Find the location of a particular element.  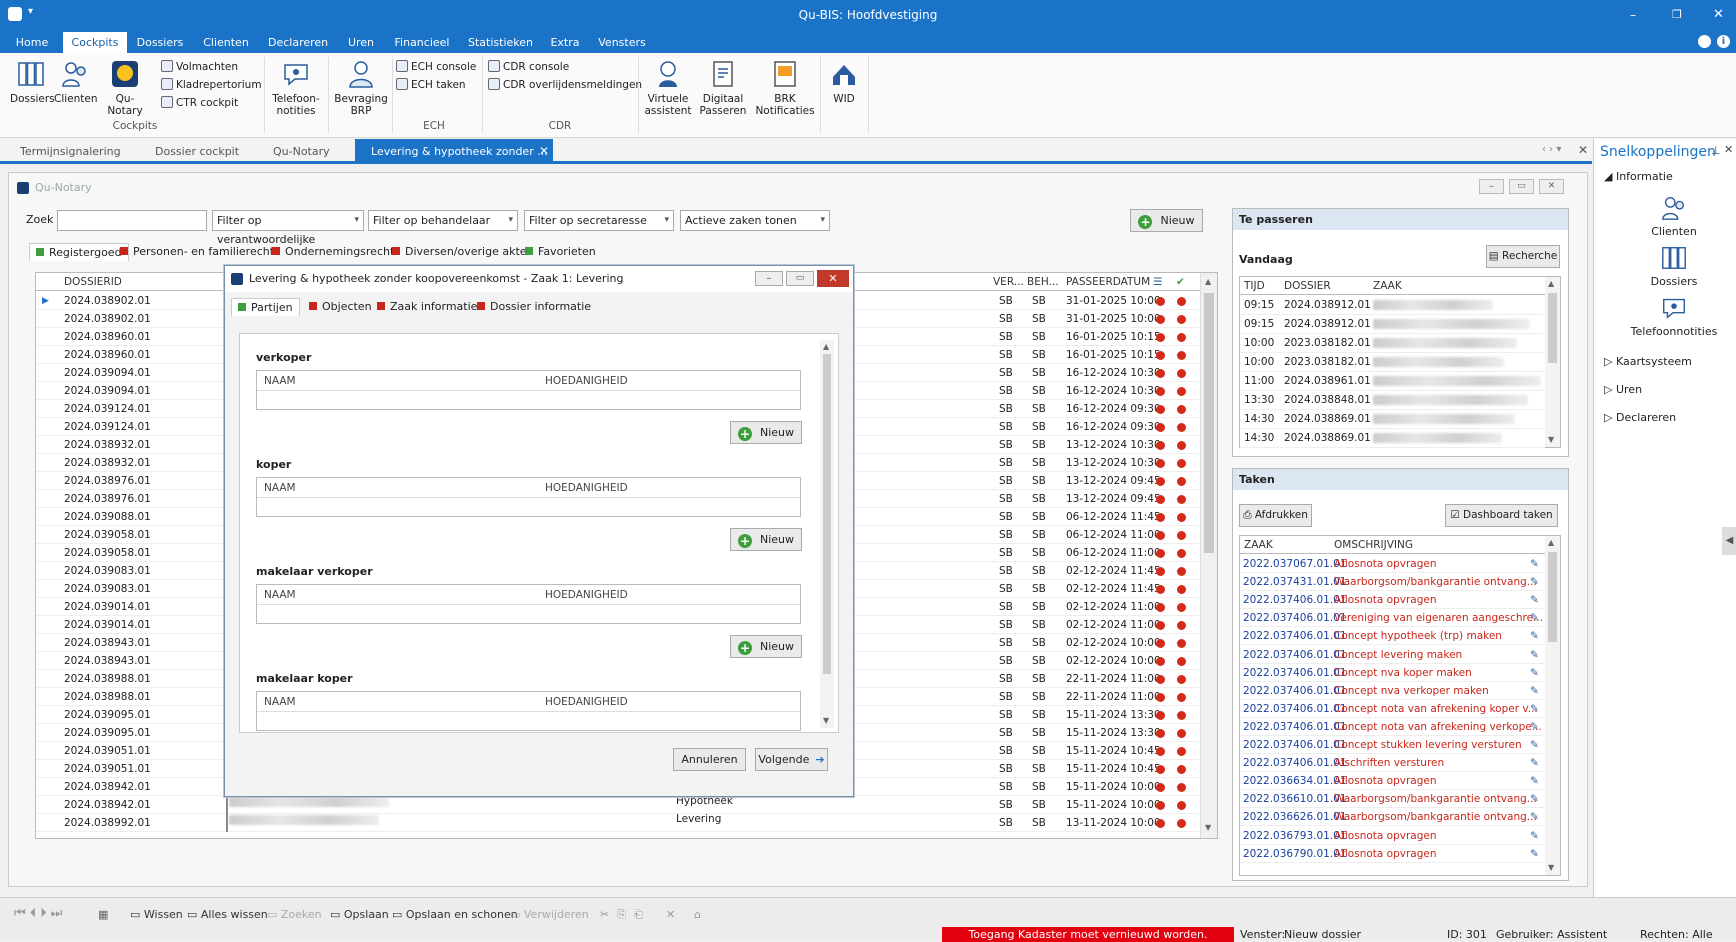

shortcut-clienten: Clienten is located at coordinates (1674, 216).